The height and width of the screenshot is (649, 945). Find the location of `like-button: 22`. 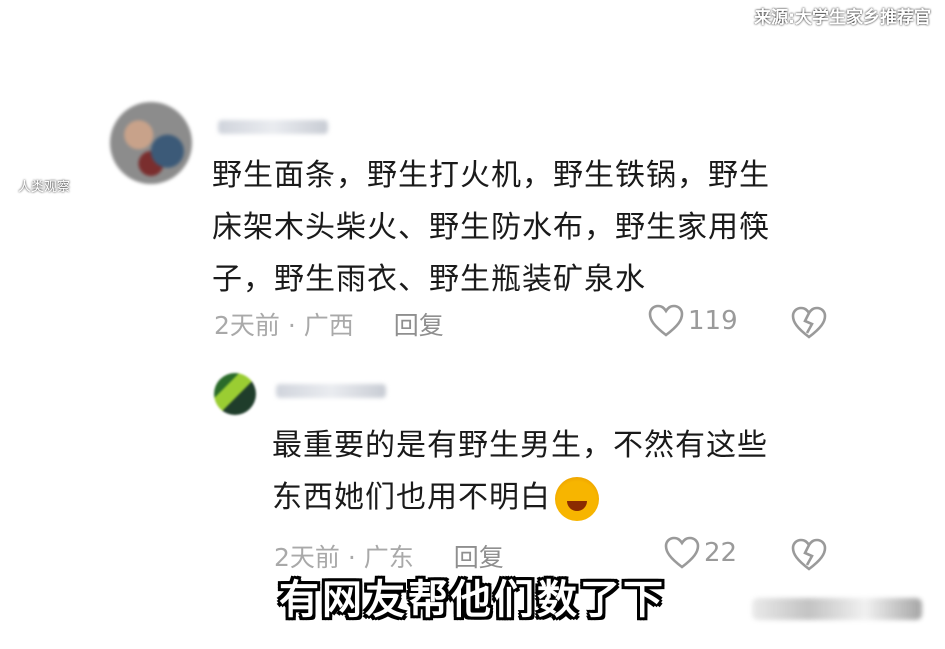

like-button: 22 is located at coordinates (700, 553).